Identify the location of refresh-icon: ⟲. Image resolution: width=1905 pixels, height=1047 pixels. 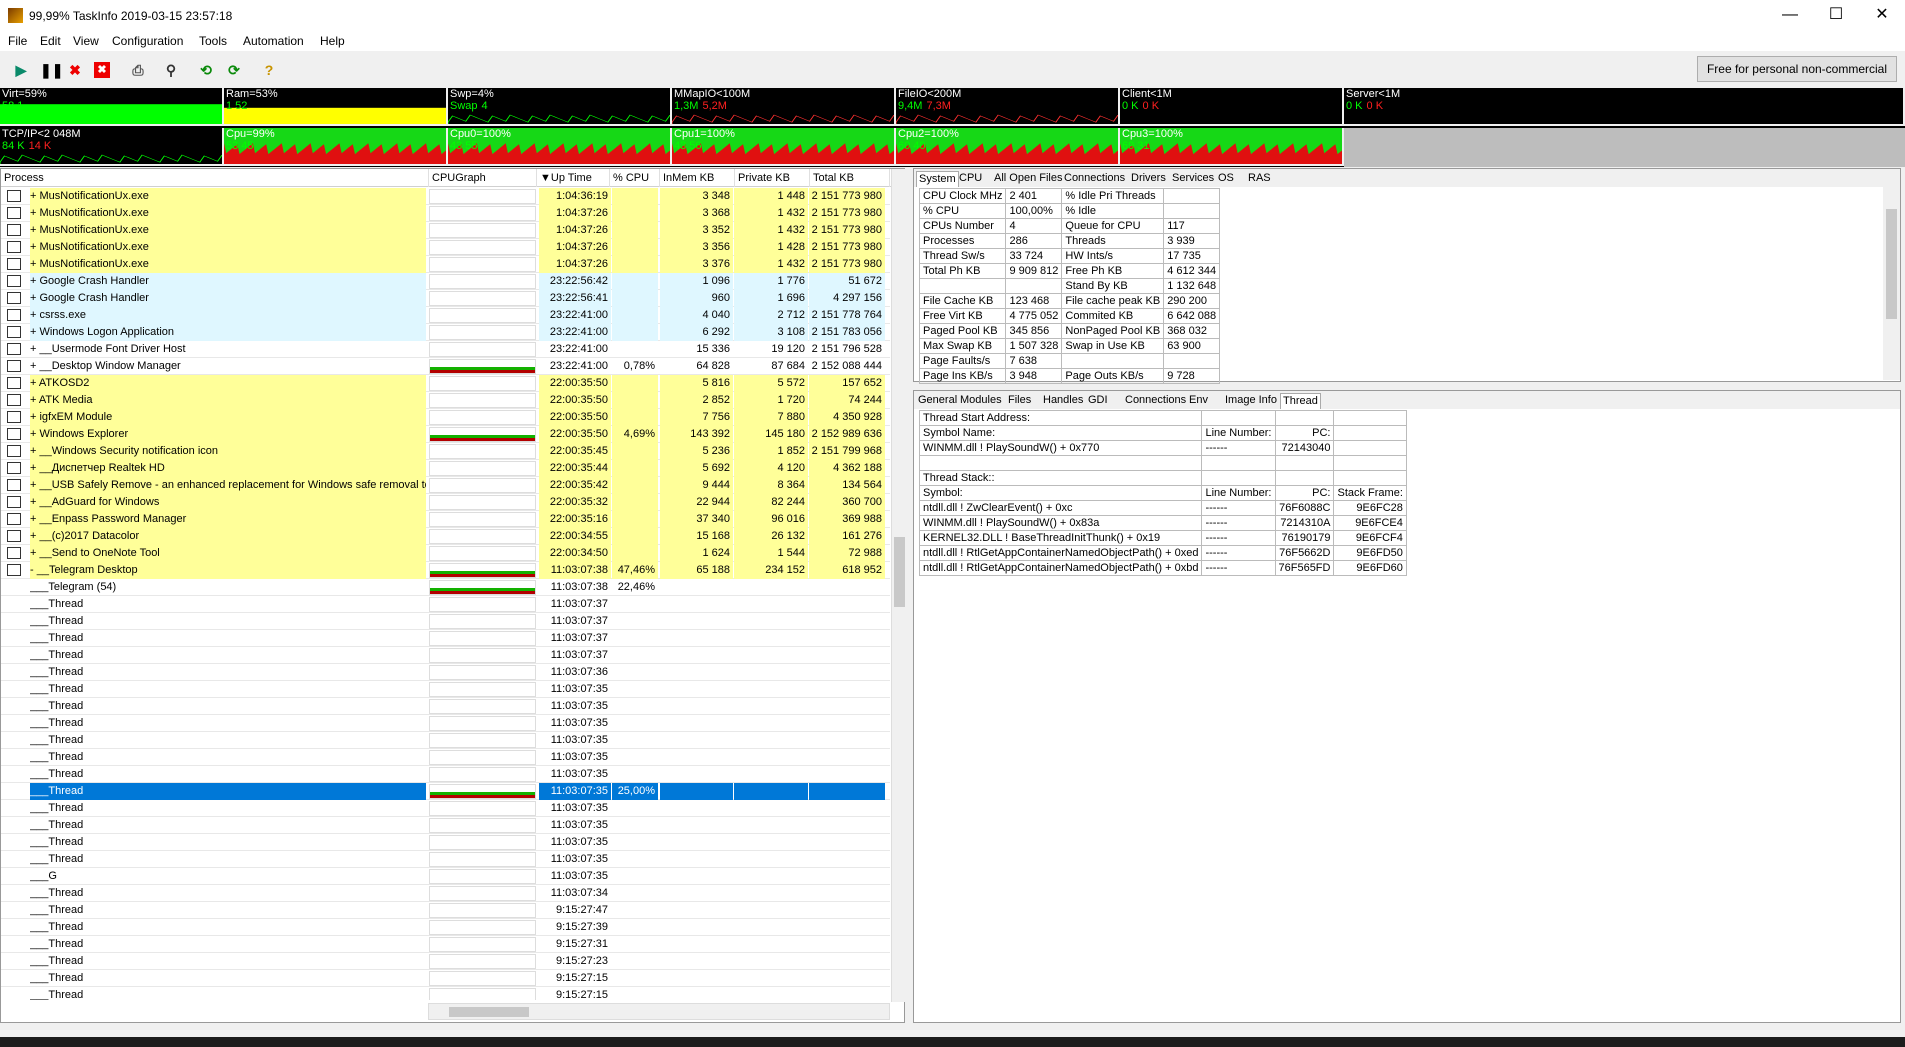
(206, 70).